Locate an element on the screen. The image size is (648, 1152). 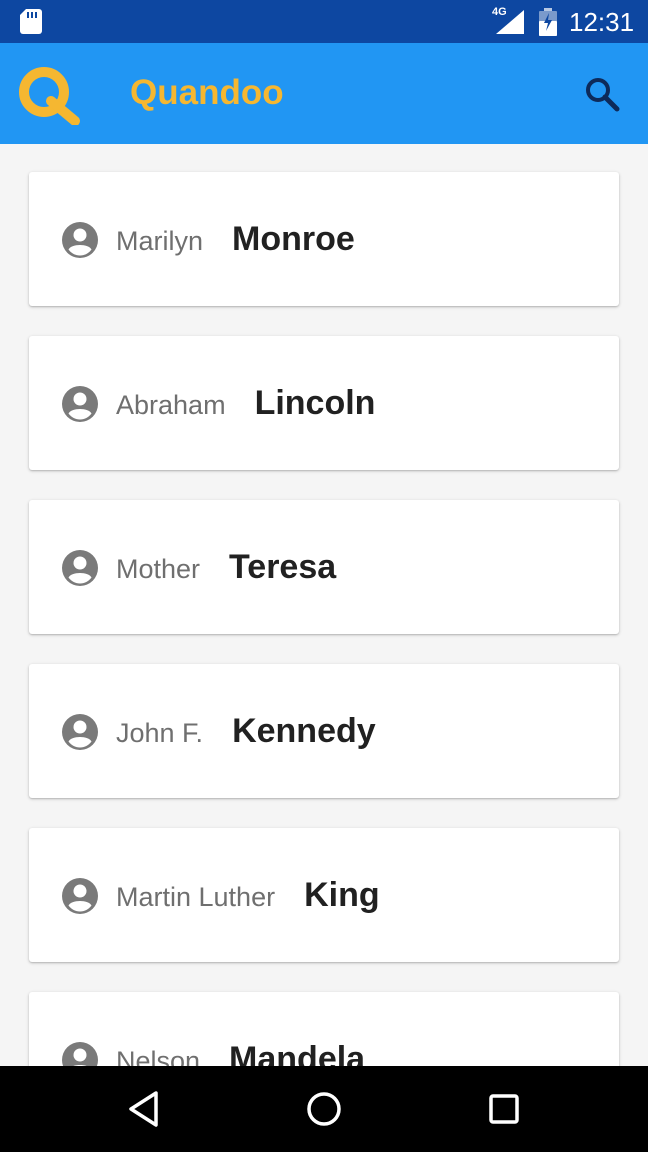
list-item: Martin Luther King is located at coordinates (324, 895).